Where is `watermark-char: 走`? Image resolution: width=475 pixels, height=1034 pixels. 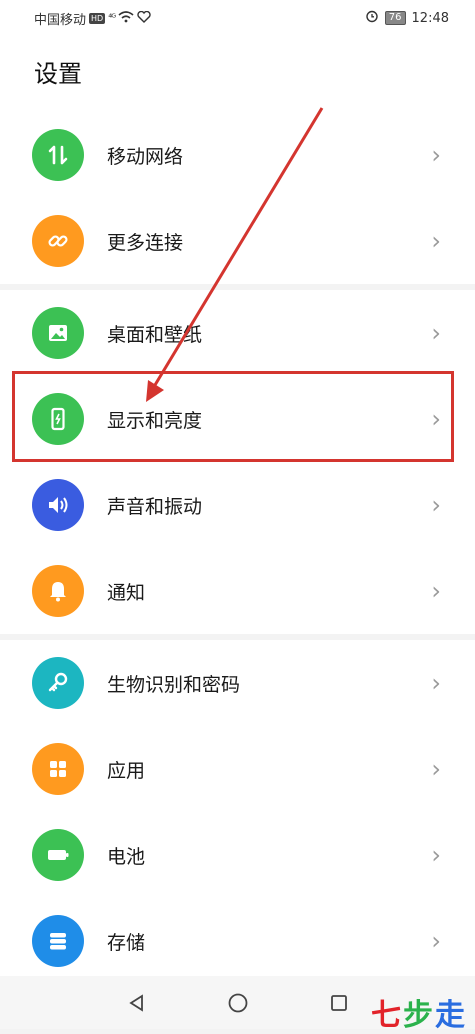
watermark-char: 走 is located at coordinates (451, 1015).